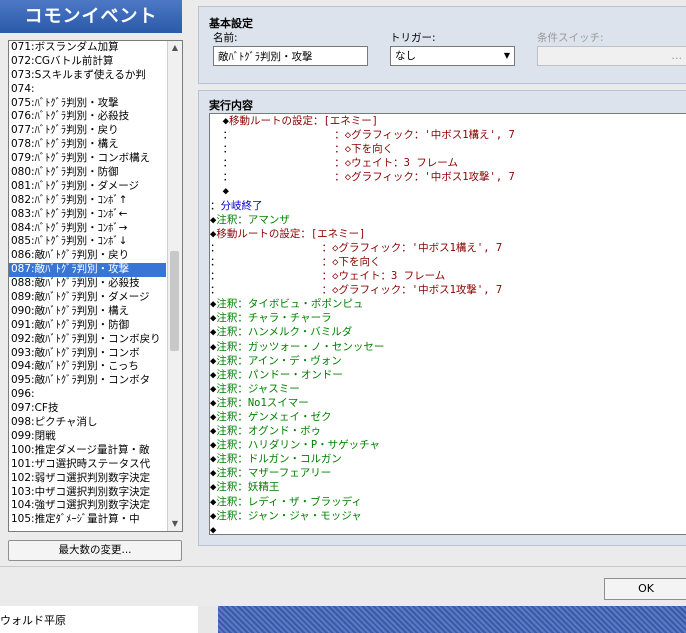  I want to click on command-line: ◆注釈：ハリダリン・P・サゲッチャ, so click(448, 445).